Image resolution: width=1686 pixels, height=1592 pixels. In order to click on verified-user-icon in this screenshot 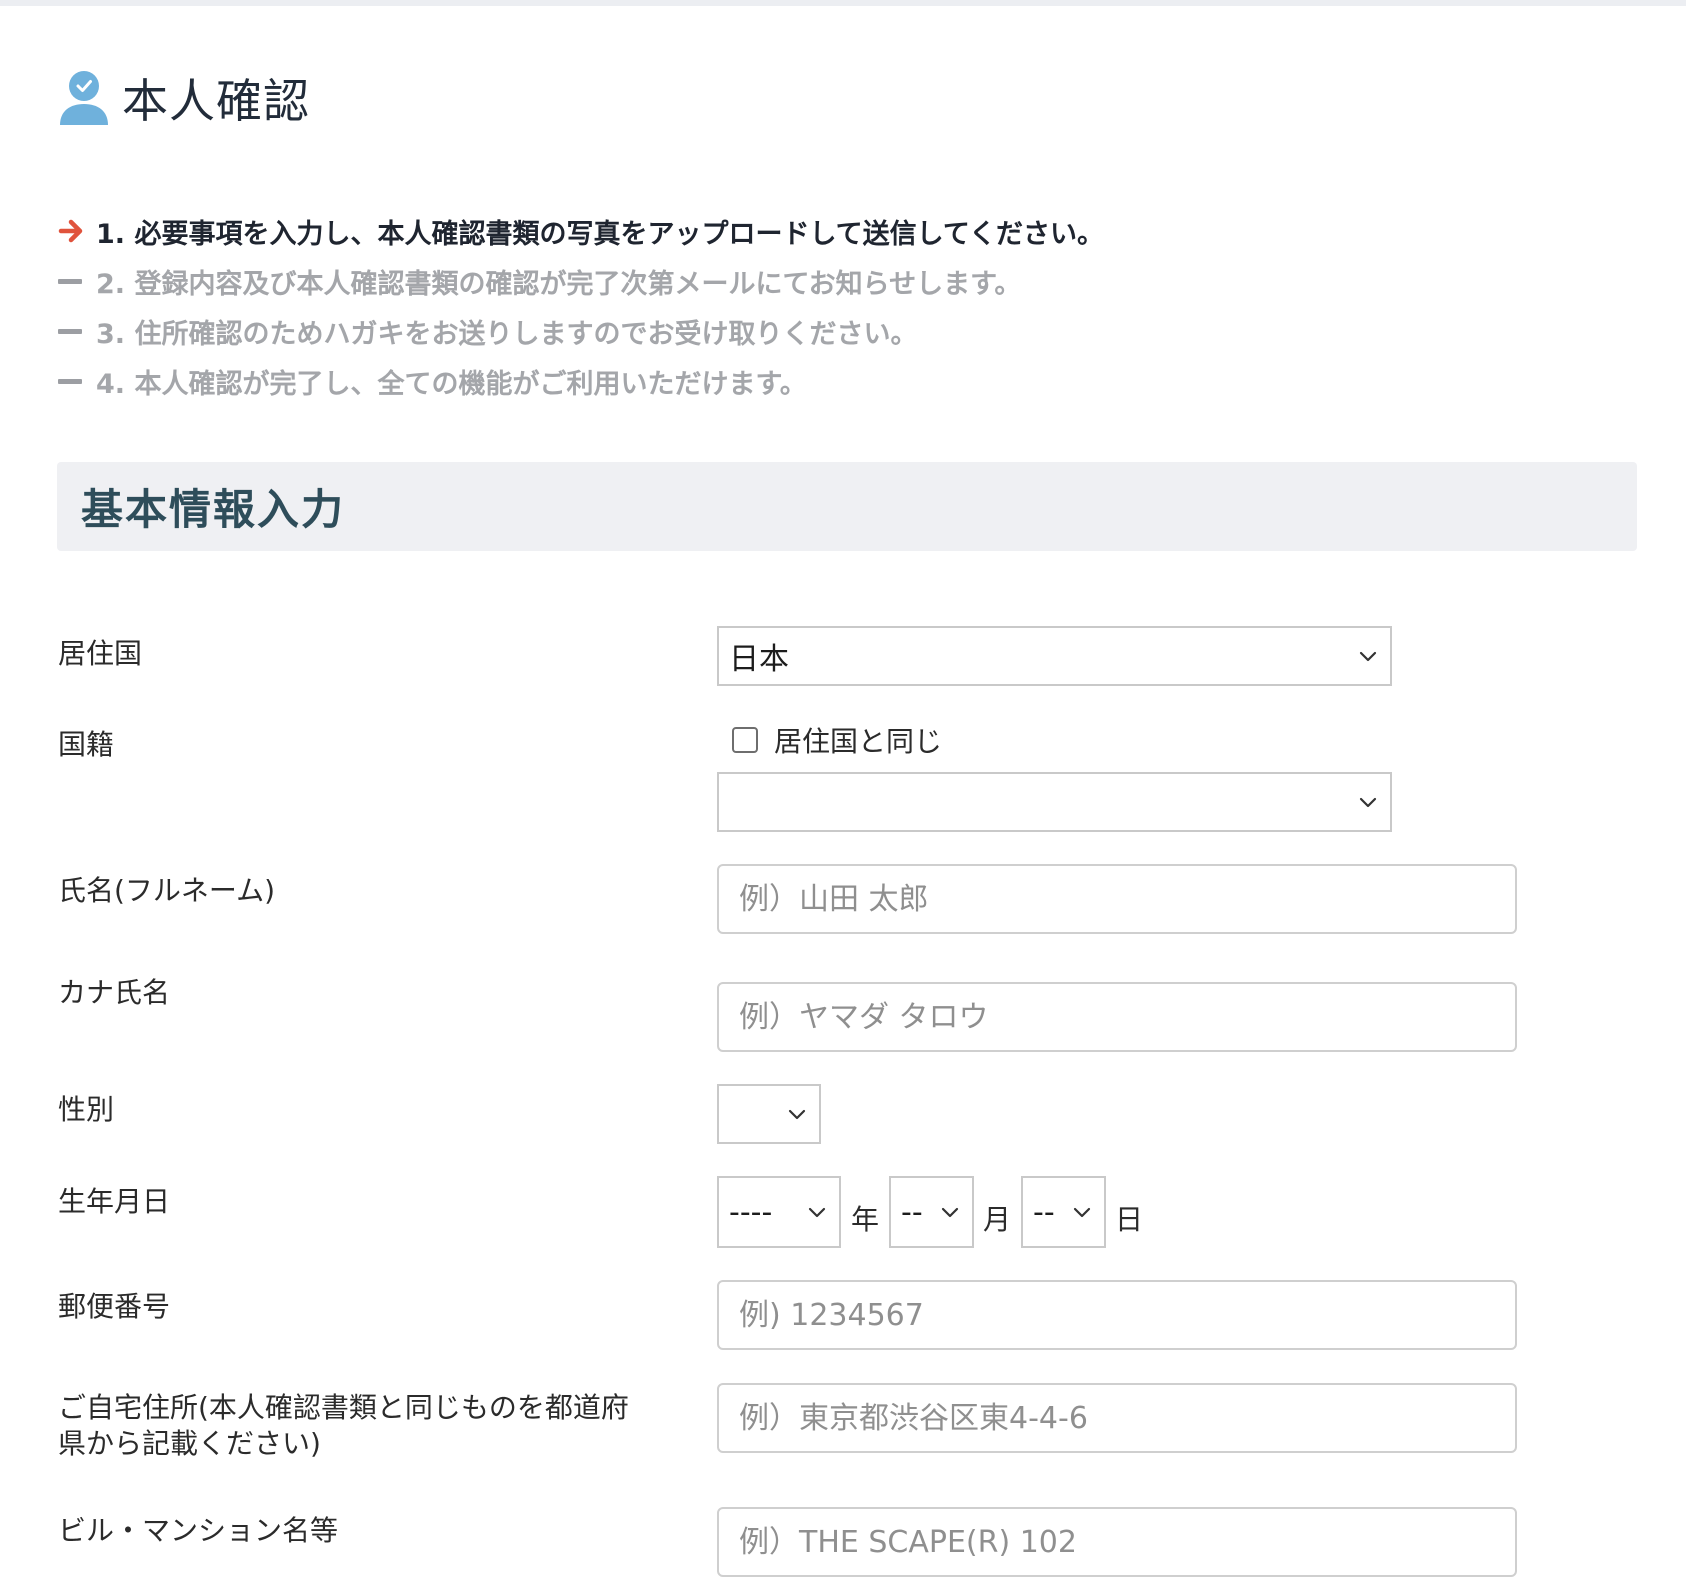, I will do `click(84, 98)`.